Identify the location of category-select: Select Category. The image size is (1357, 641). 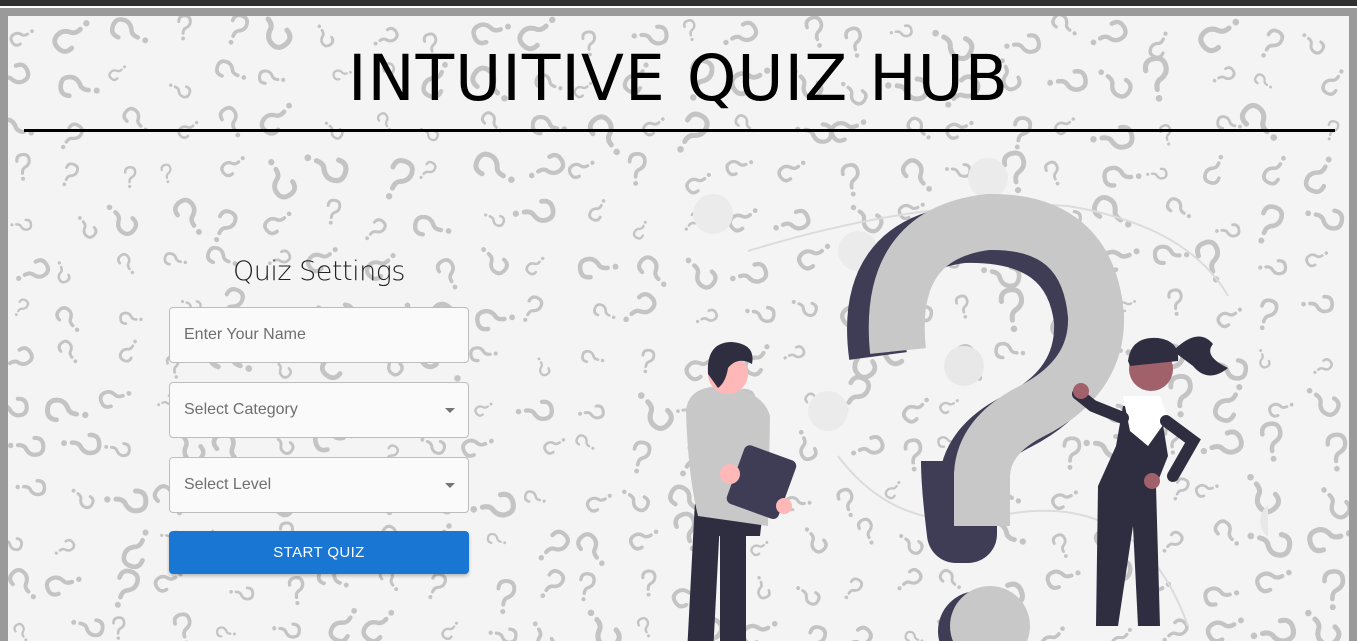
(319, 410).